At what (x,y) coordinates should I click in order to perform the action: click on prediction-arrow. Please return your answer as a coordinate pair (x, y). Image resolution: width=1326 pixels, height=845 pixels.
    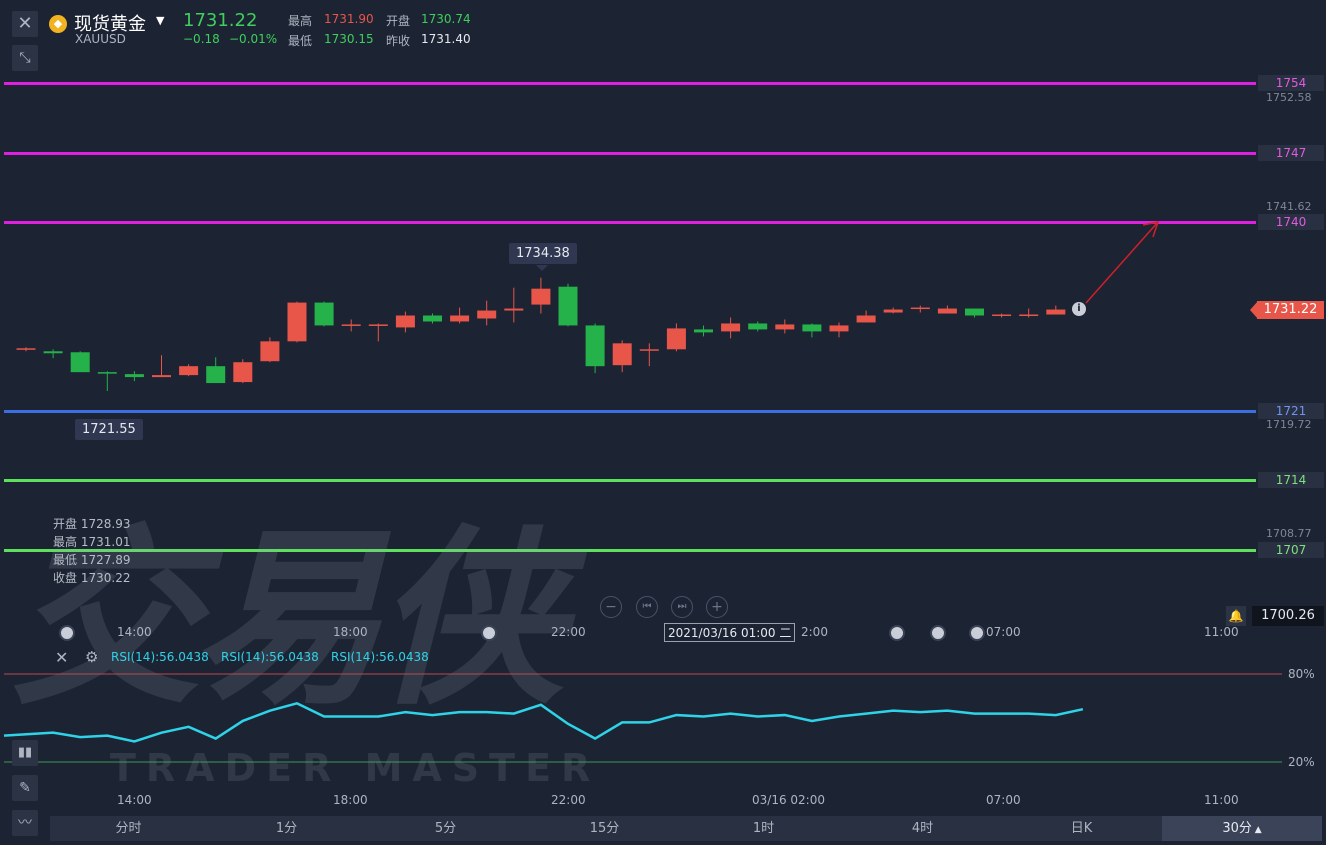
    Looking at the image, I should click on (1122, 262).